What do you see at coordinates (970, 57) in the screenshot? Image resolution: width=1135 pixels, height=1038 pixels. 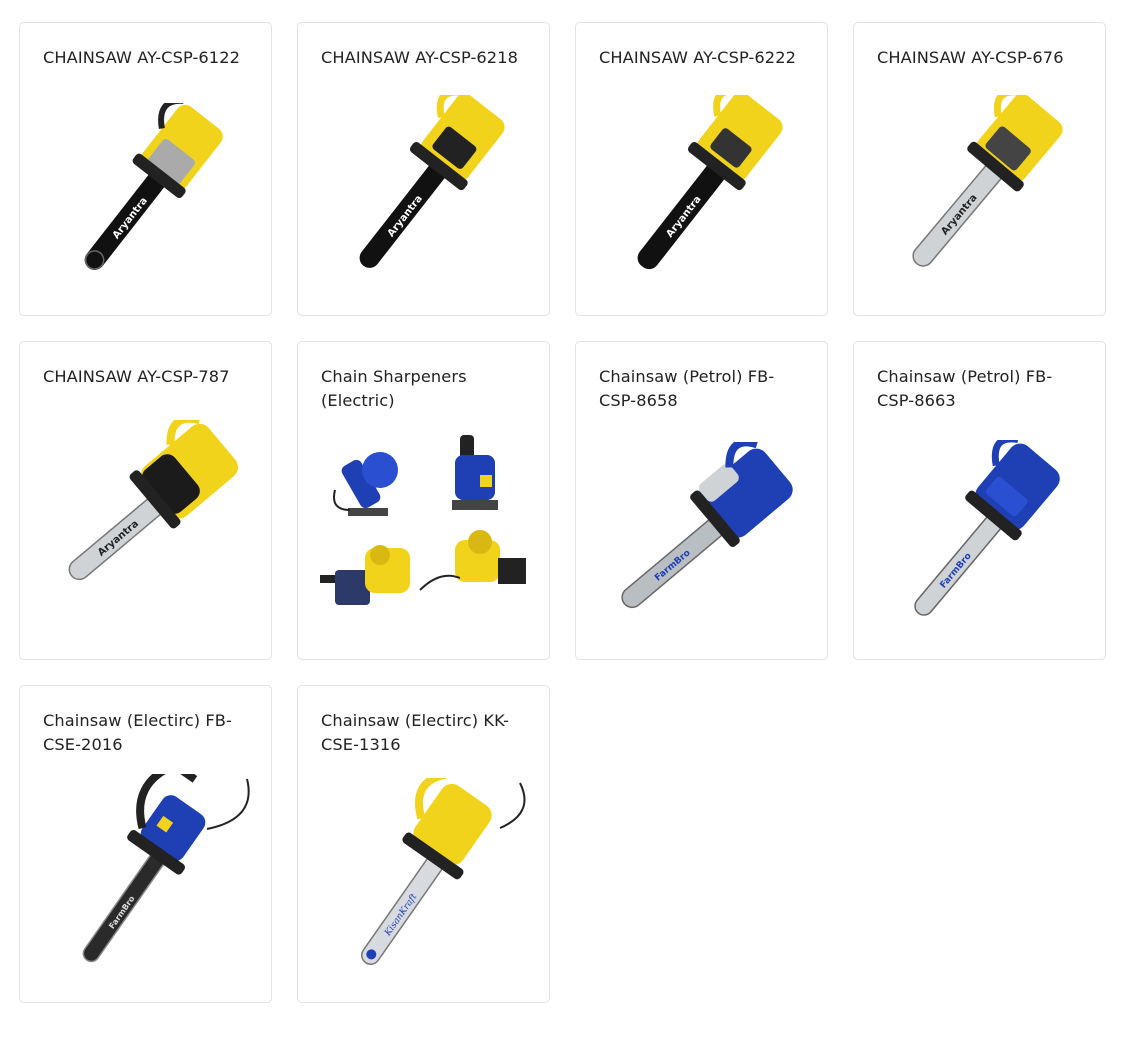 I see `product-title: CHAINSAW AY-CSP-676` at bounding box center [970, 57].